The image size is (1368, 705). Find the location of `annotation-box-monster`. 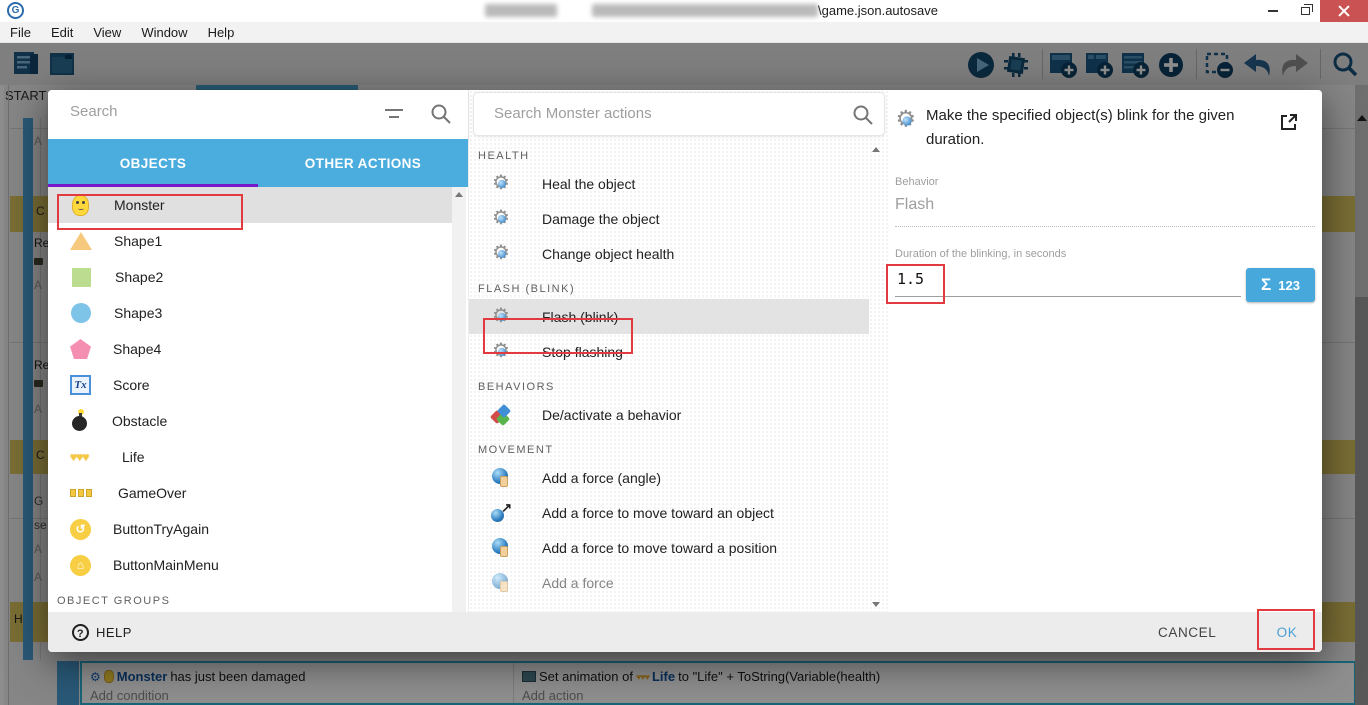

annotation-box-monster is located at coordinates (150, 212).